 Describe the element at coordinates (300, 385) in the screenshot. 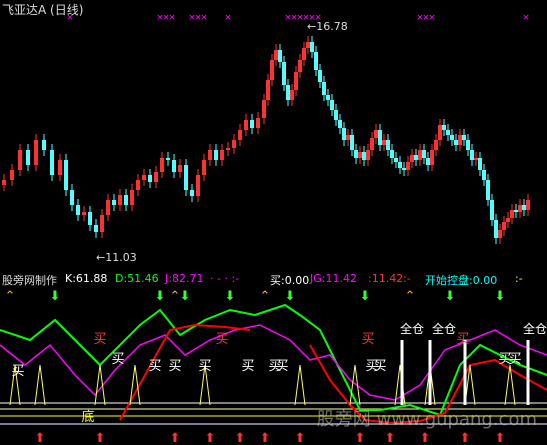

I see `signal-spike` at that location.